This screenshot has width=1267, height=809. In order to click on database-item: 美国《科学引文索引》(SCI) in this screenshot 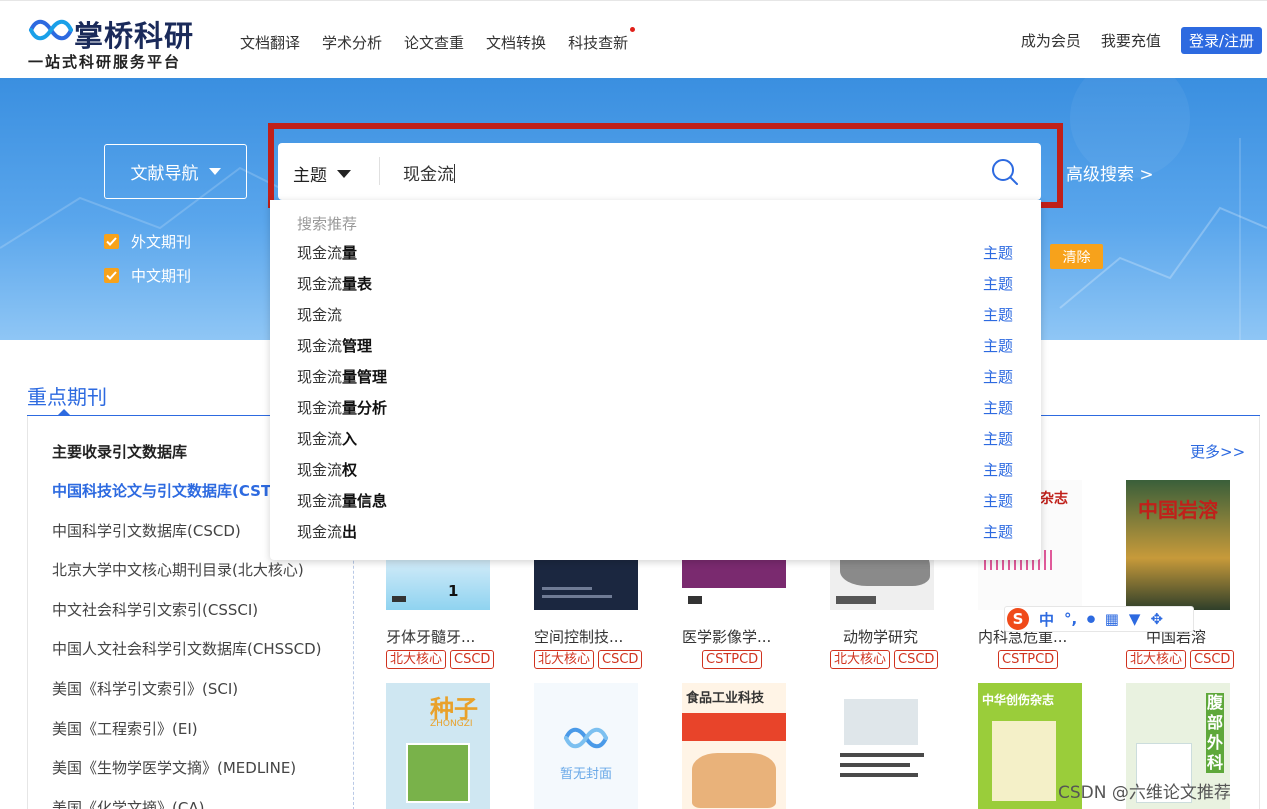, I will do `click(145, 688)`.